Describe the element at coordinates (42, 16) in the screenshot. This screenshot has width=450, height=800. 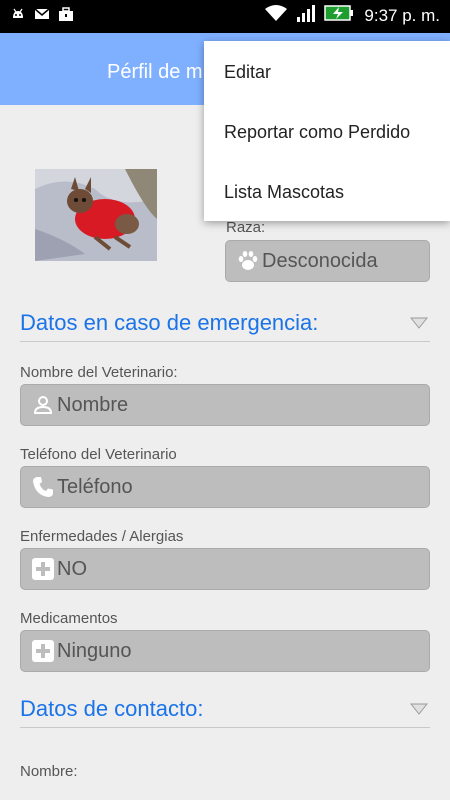
I see `mail-icon` at that location.